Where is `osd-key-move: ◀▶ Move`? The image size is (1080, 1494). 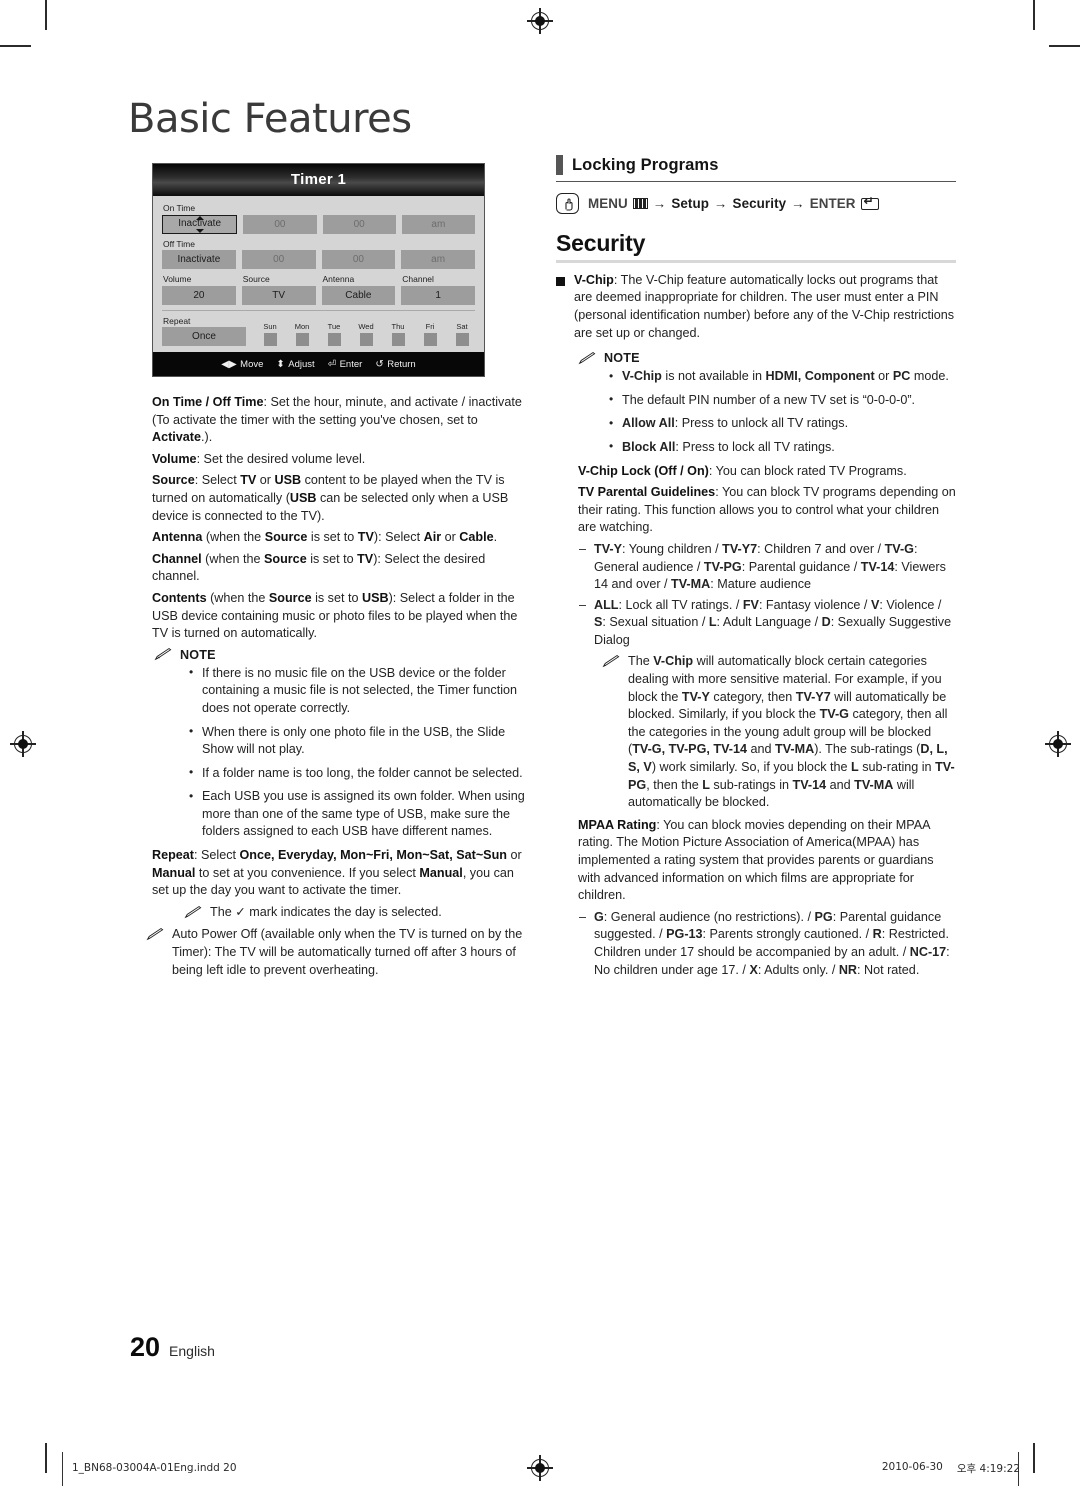 osd-key-move: ◀▶ Move is located at coordinates (242, 364).